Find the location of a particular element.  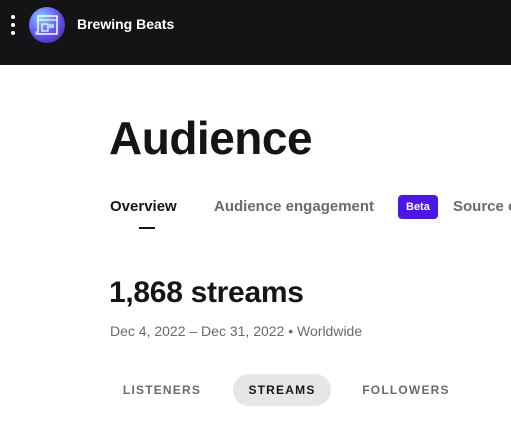

active-tab-indicator is located at coordinates (147, 228).